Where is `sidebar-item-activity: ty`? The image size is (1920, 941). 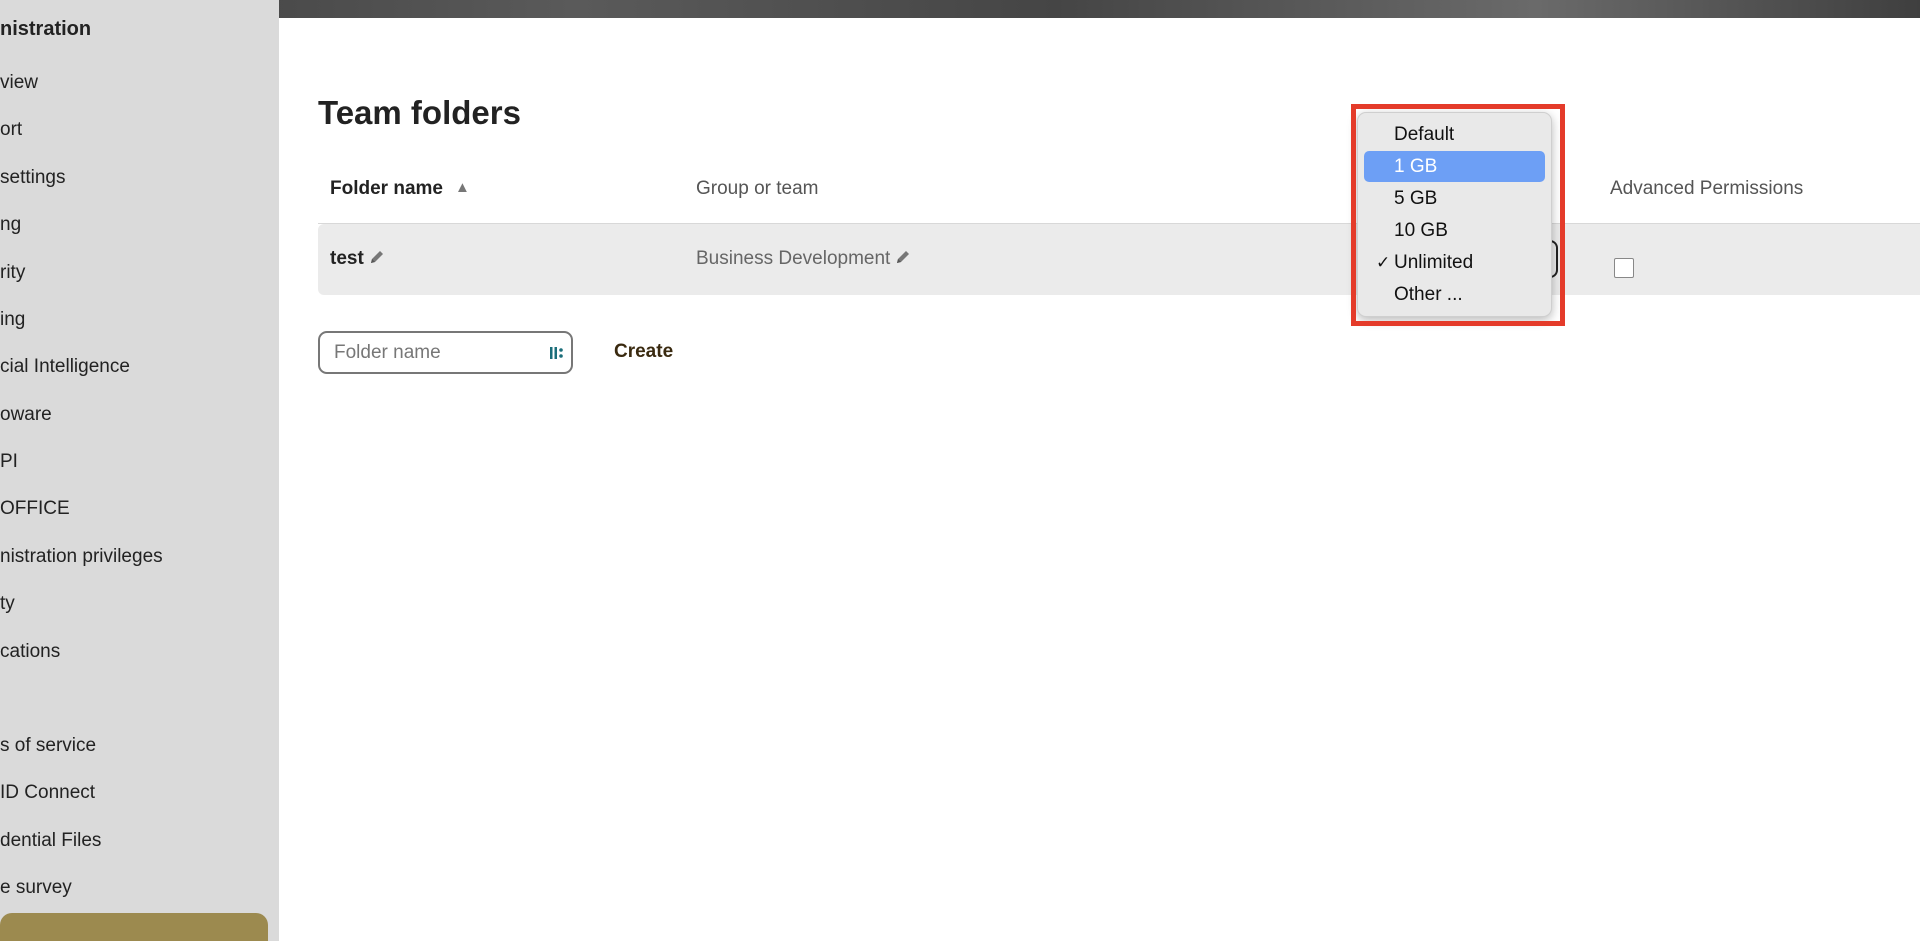 sidebar-item-activity: ty is located at coordinates (7, 604).